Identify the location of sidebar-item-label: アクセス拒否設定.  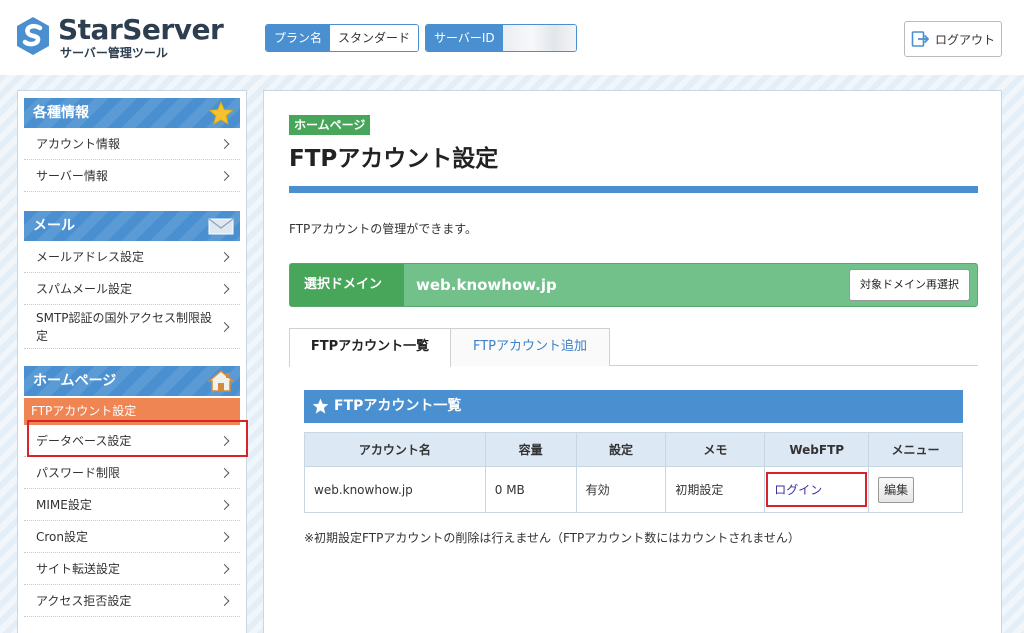
(84, 601).